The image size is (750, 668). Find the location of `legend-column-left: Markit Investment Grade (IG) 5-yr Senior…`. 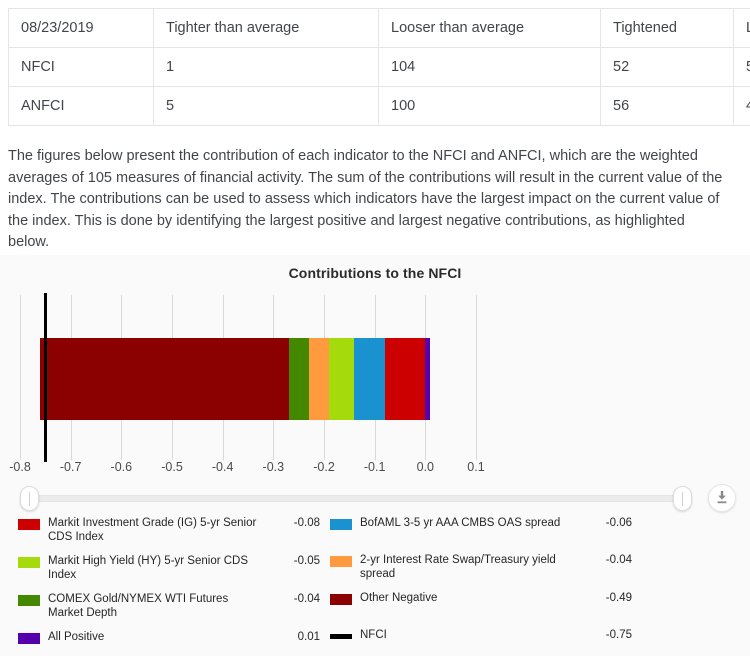

legend-column-left: Markit Investment Grade (IG) 5-yr Senior… is located at coordinates (173, 592).